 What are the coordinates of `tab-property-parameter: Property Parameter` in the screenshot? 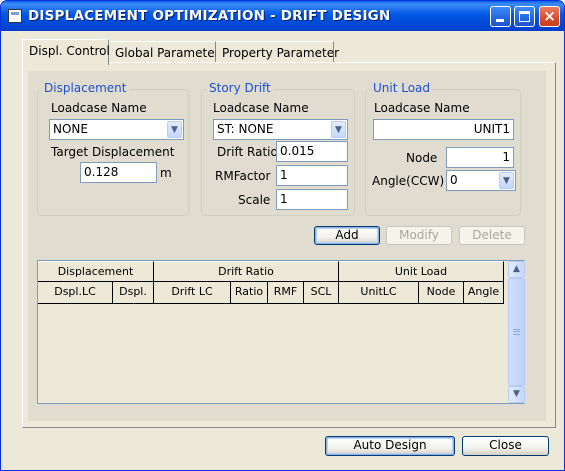 It's located at (277, 52).